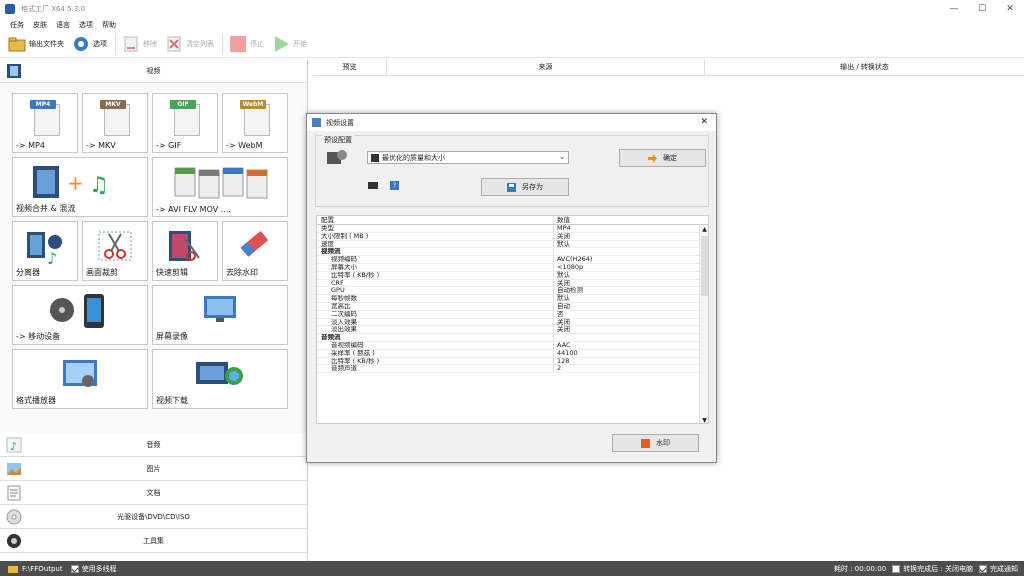 This screenshot has width=1024, height=576. Describe the element at coordinates (350, 67) in the screenshot. I see `column-preview: 预览` at that location.